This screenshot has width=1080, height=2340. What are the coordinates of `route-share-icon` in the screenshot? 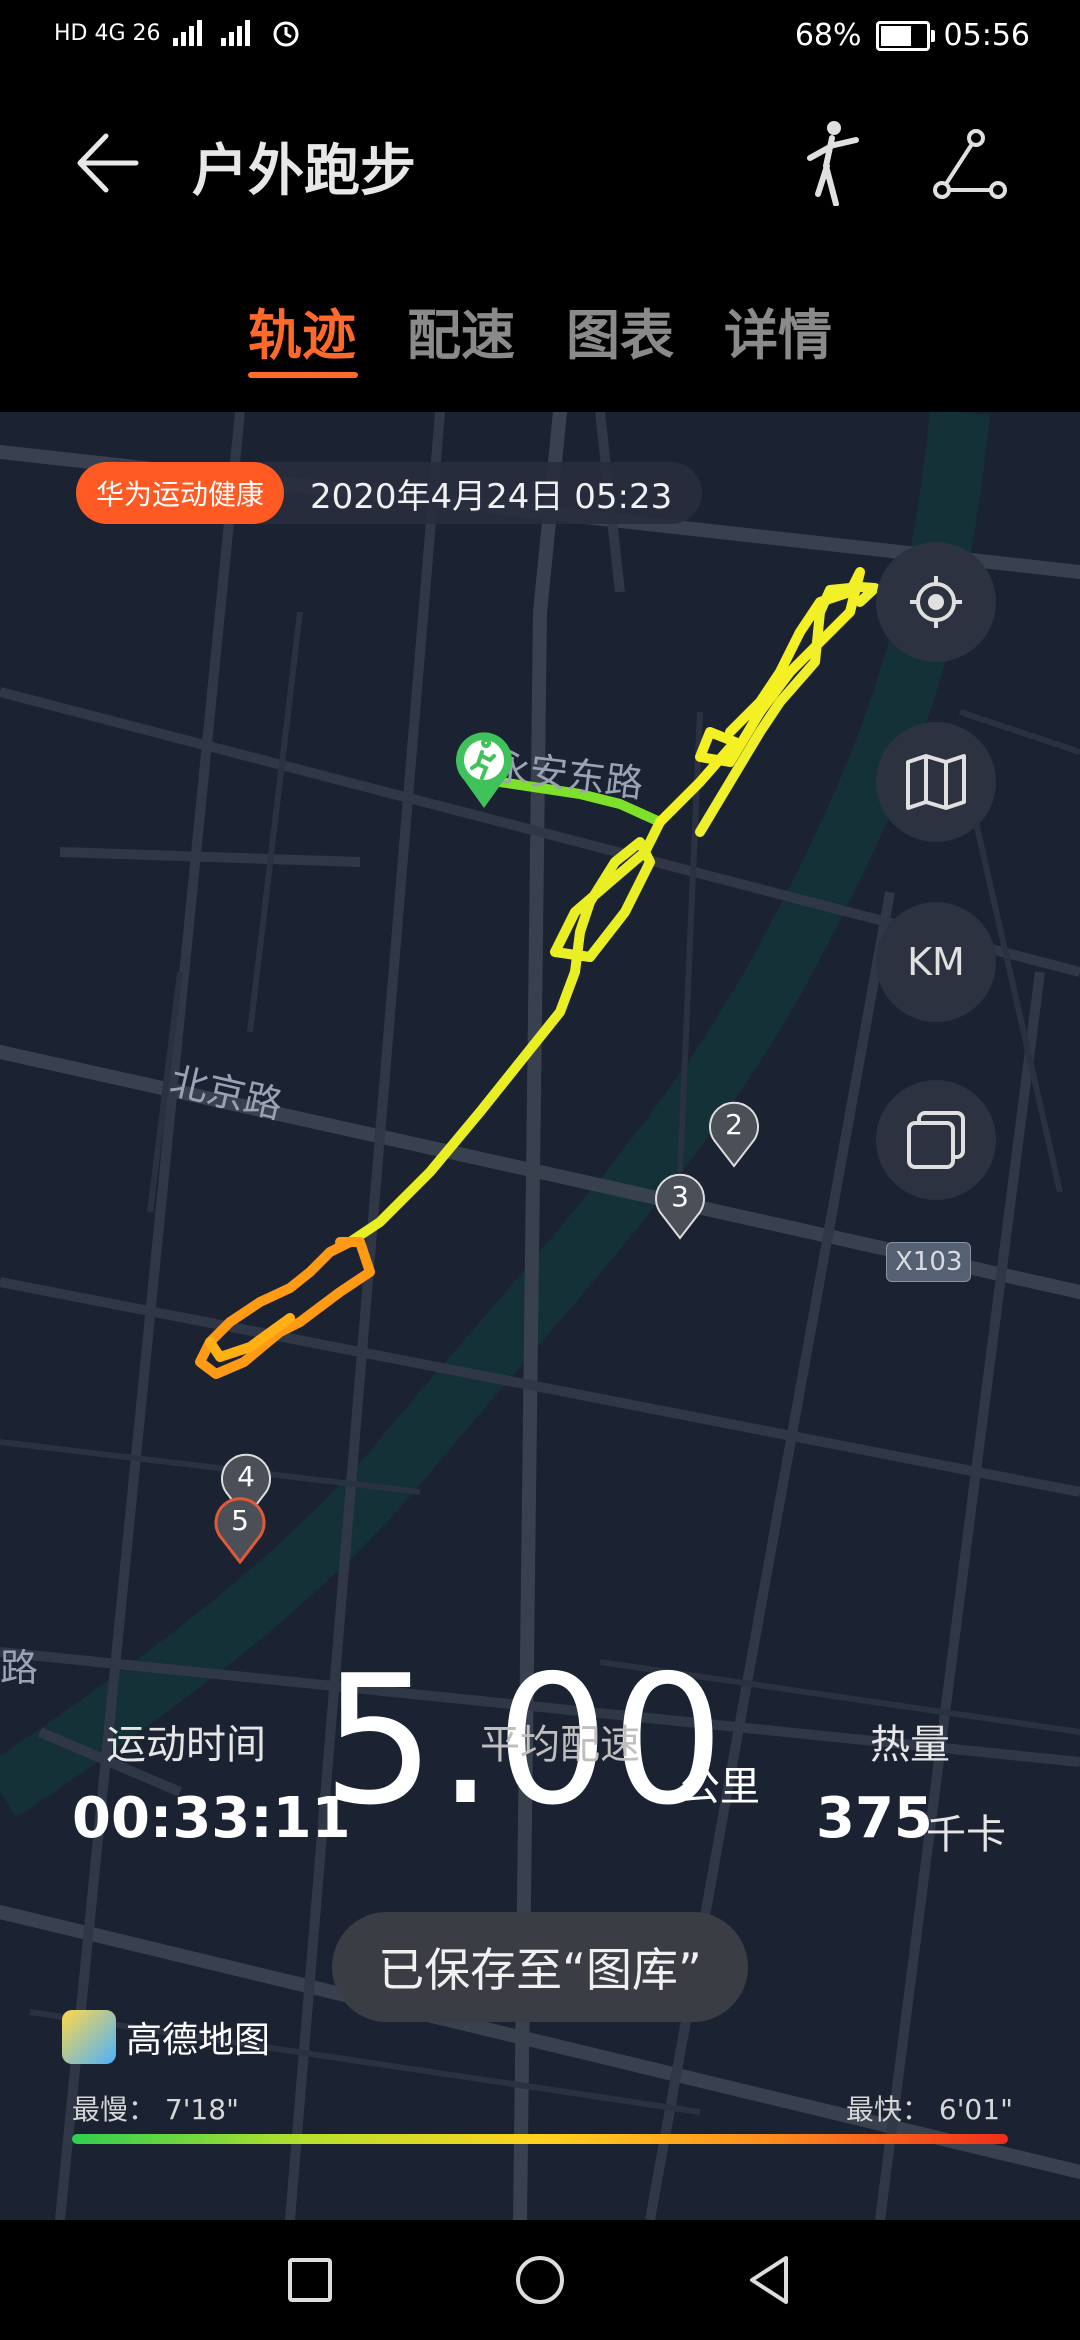 It's located at (970, 166).